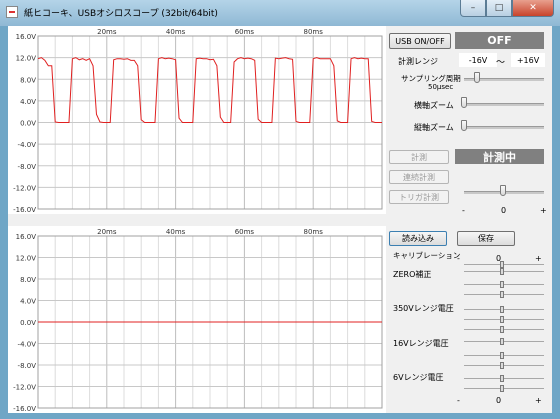 Image resolution: width=560 pixels, height=419 pixels. Describe the element at coordinates (533, 8) in the screenshot. I see `close-button: ✕` at that location.